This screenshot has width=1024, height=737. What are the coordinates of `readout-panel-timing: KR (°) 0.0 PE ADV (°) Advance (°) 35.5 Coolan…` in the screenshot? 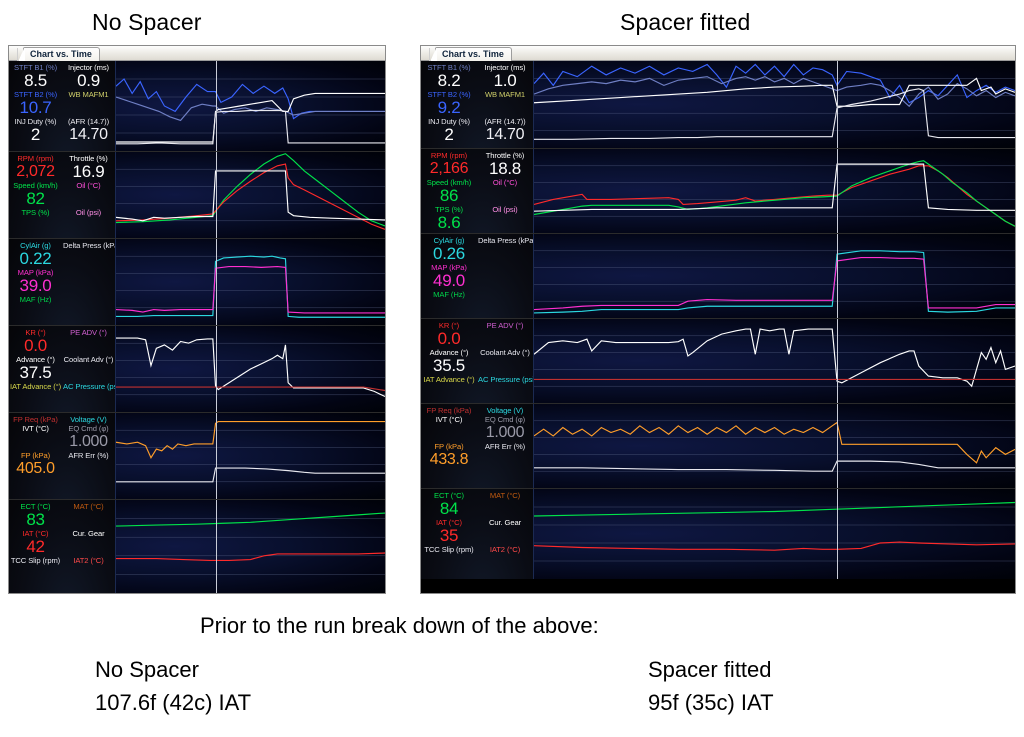 It's located at (477, 361).